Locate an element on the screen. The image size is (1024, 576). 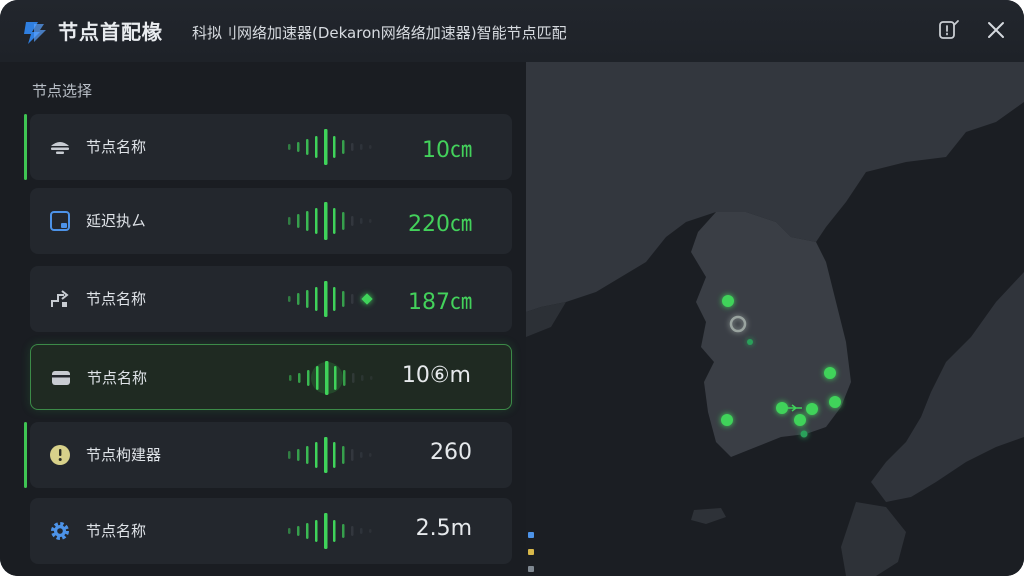
app-title: 节点首配椽 is located at coordinates (110, 32).